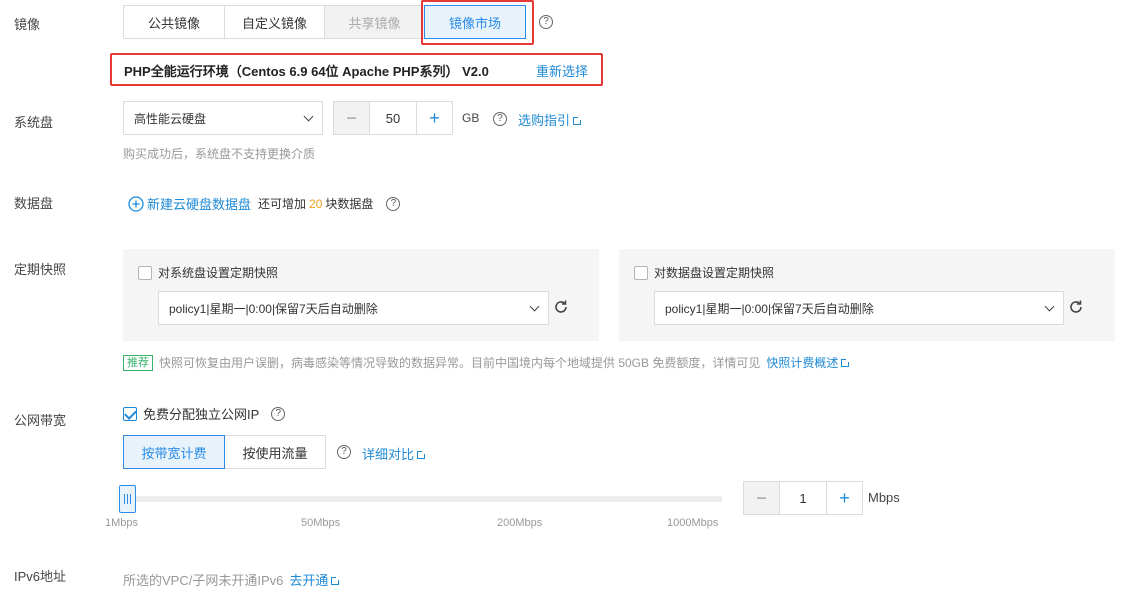 This screenshot has height=594, width=1137. What do you see at coordinates (127, 499) in the screenshot?
I see `bandwidth-slider-handle` at bounding box center [127, 499].